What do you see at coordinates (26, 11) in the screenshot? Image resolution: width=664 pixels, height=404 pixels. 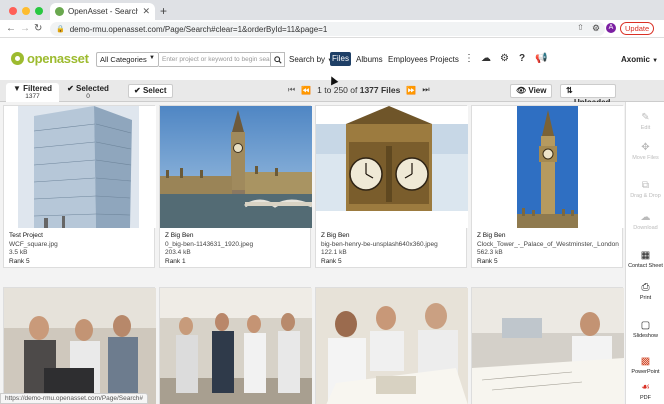 I see `window-minimize-button` at bounding box center [26, 11].